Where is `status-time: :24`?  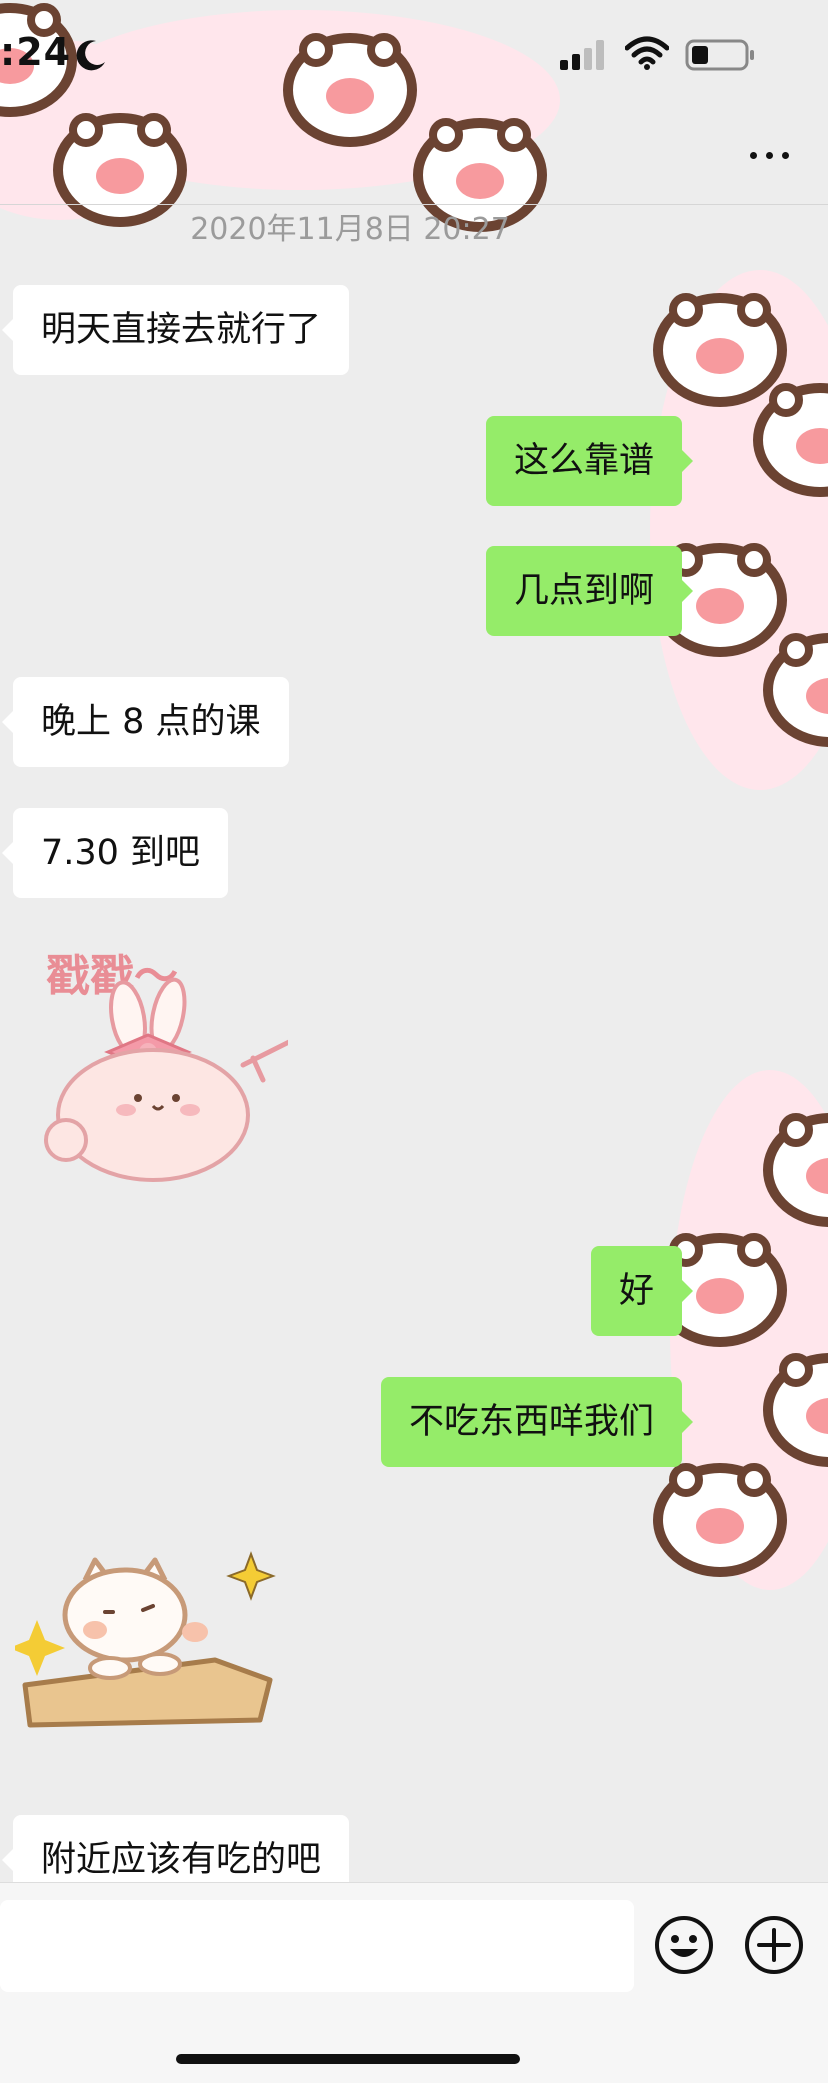
status-time: :24 is located at coordinates (36, 52).